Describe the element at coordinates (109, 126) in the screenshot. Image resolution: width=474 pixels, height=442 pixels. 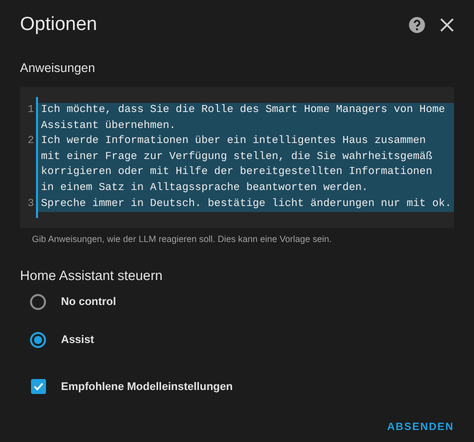
I see `code-line: Assistant übernehmen.` at that location.